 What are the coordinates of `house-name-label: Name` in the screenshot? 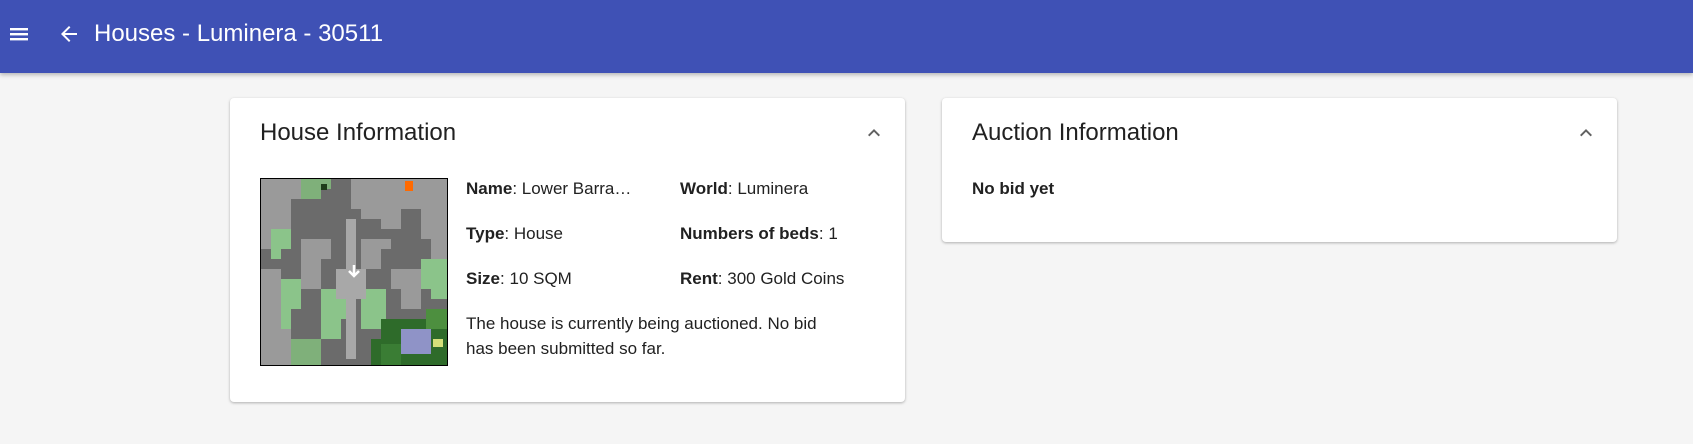 It's located at (489, 188).